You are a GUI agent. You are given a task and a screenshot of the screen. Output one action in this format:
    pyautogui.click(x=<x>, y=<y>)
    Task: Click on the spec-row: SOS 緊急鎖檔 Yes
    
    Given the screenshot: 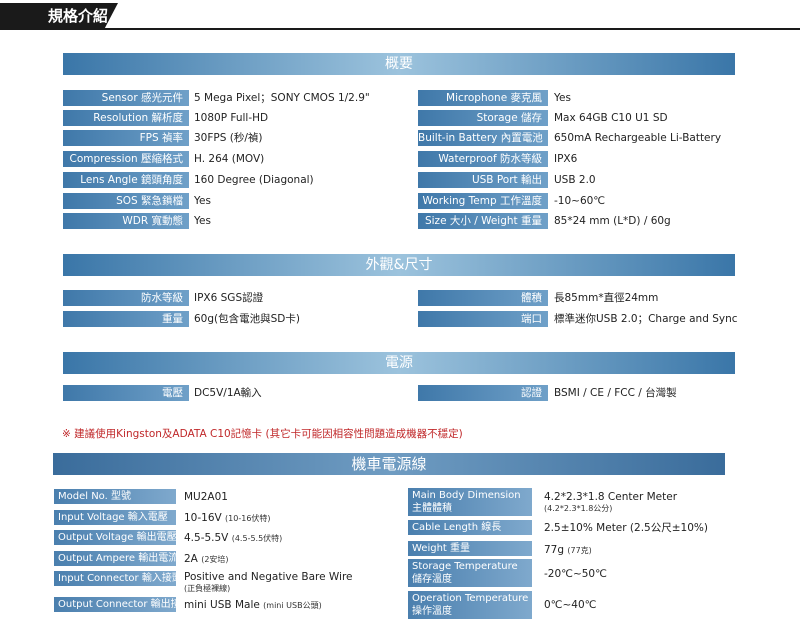 What is the action you would take?
    pyautogui.click(x=233, y=201)
    